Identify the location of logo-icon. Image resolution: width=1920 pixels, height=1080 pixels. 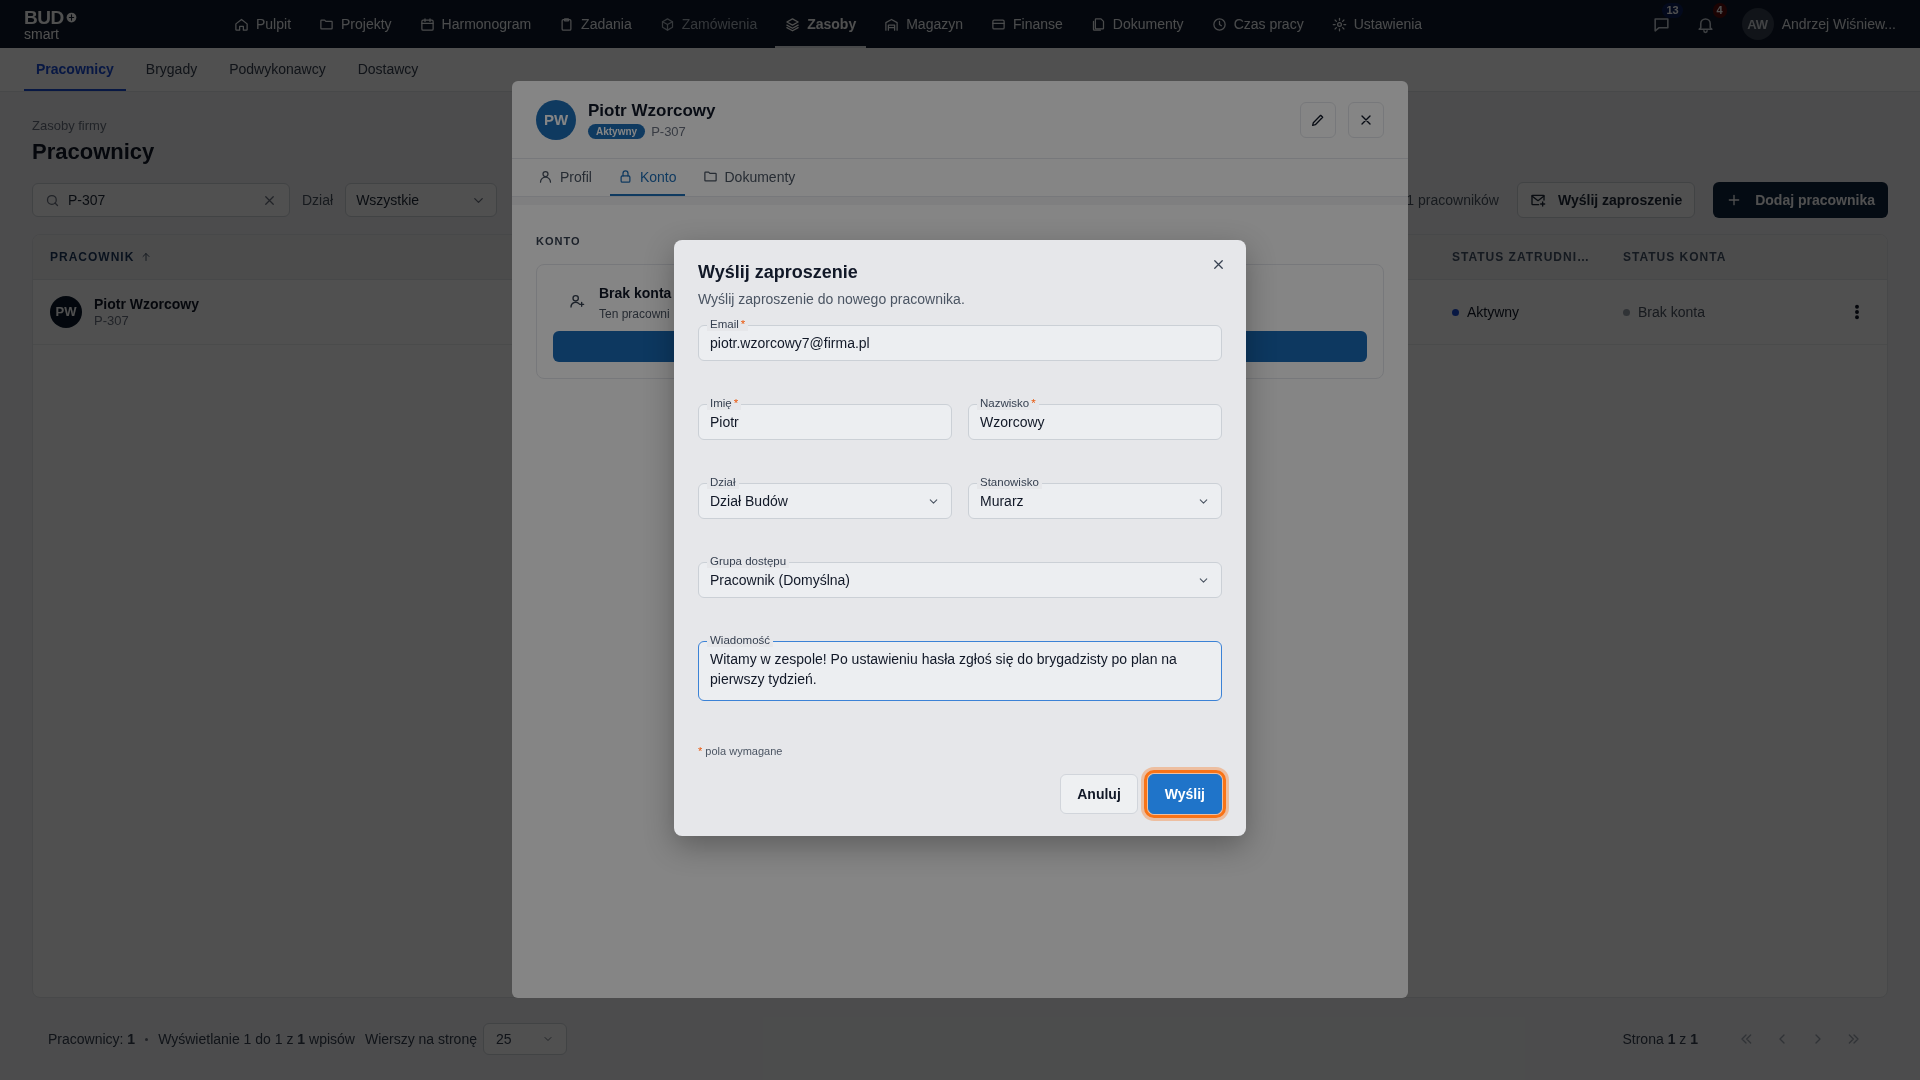
(71, 17).